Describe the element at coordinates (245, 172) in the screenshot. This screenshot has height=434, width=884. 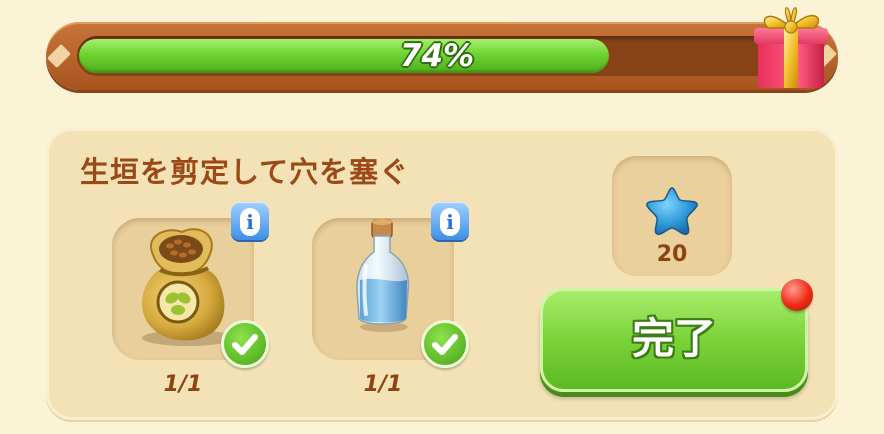
I see `task-title: 生垣を剪定して穴を塞ぐ` at that location.